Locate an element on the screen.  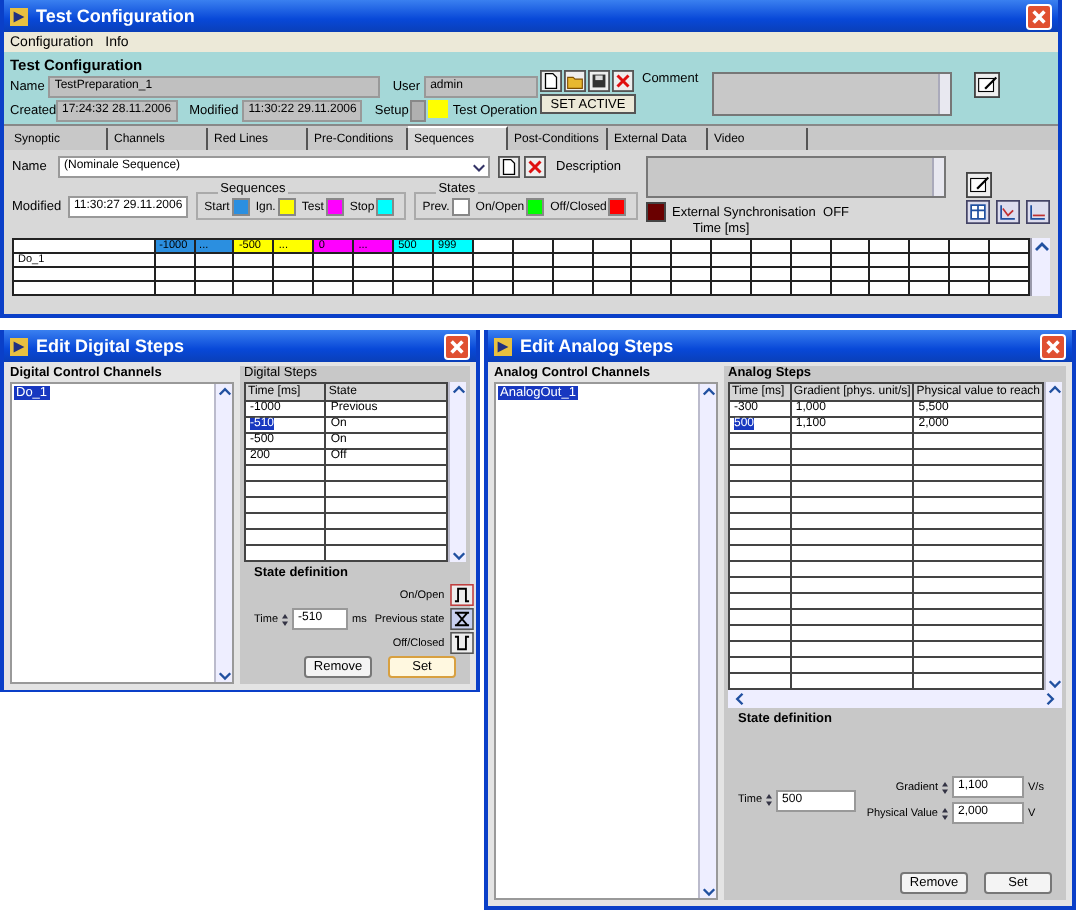
window-title: Test Configuration is located at coordinates (116, 16).